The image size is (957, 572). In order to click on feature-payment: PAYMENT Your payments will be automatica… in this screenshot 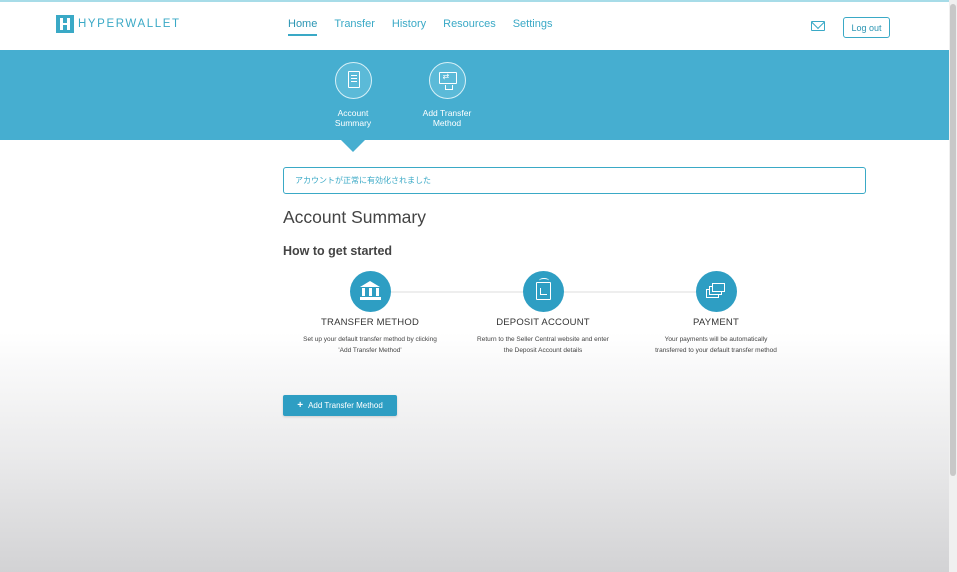, I will do `click(716, 313)`.